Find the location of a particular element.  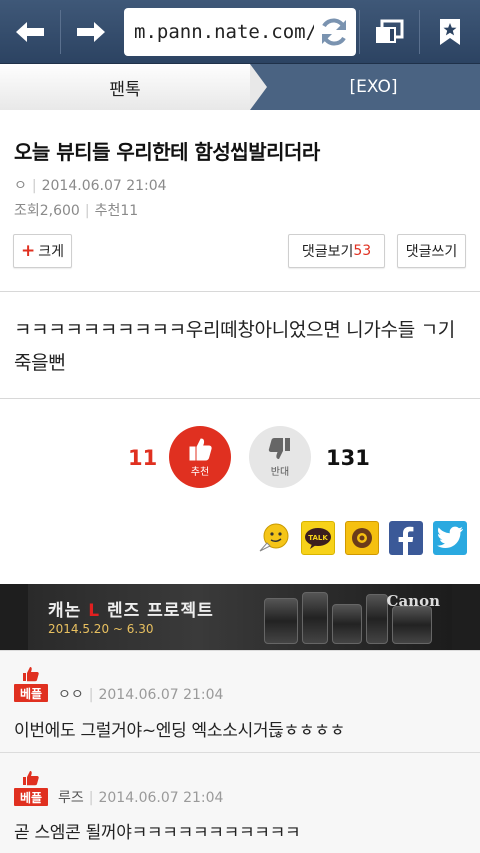

oppose-count: 131 is located at coordinates (348, 458).